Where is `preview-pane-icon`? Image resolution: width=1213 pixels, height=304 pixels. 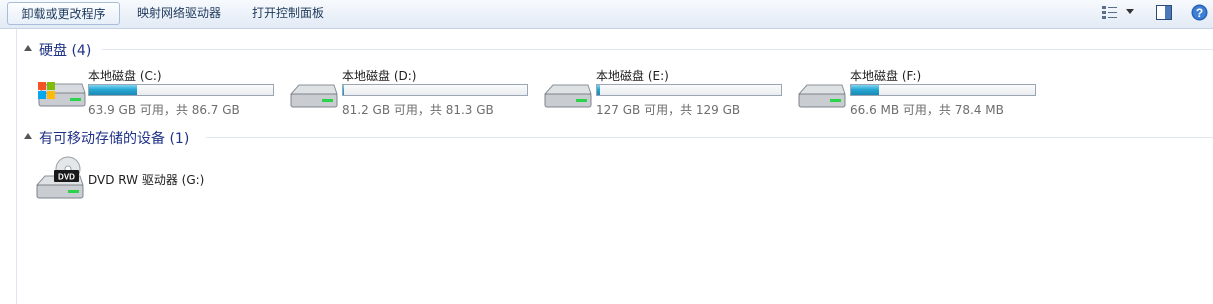 preview-pane-icon is located at coordinates (1164, 13).